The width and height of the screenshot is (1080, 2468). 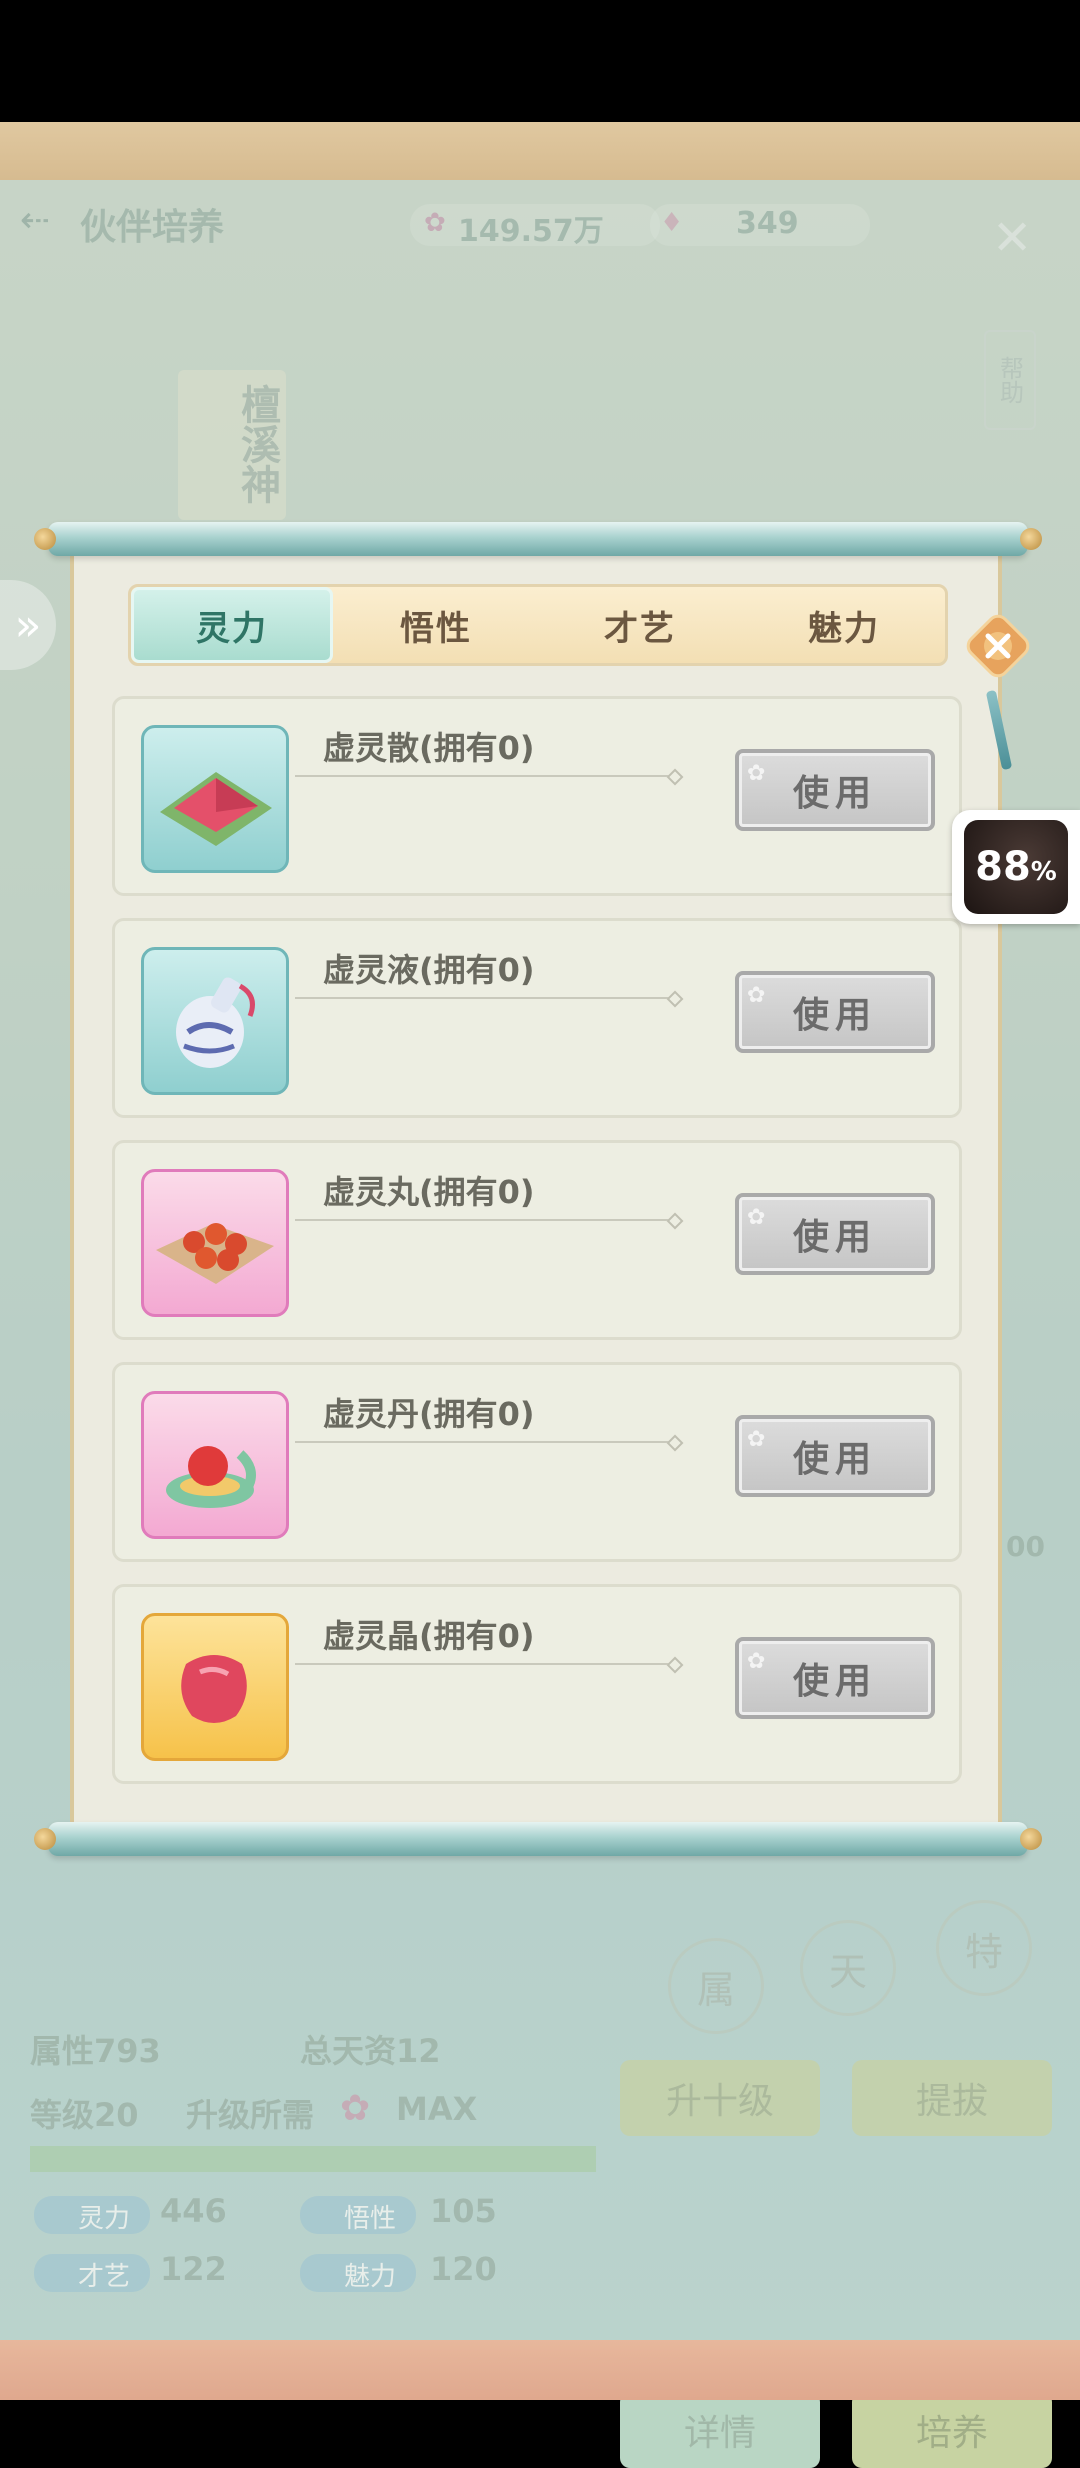 What do you see at coordinates (1003, 867) in the screenshot?
I see `badge-value: 88` at bounding box center [1003, 867].